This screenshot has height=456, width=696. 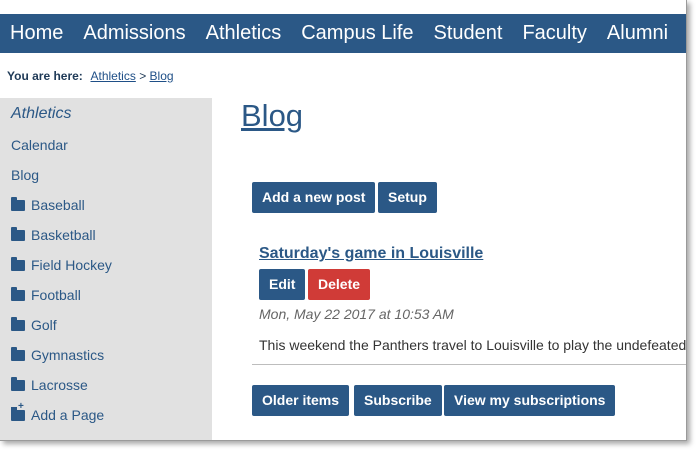 What do you see at coordinates (45, 76) in the screenshot?
I see `breadcrumb-label: You are here:` at bounding box center [45, 76].